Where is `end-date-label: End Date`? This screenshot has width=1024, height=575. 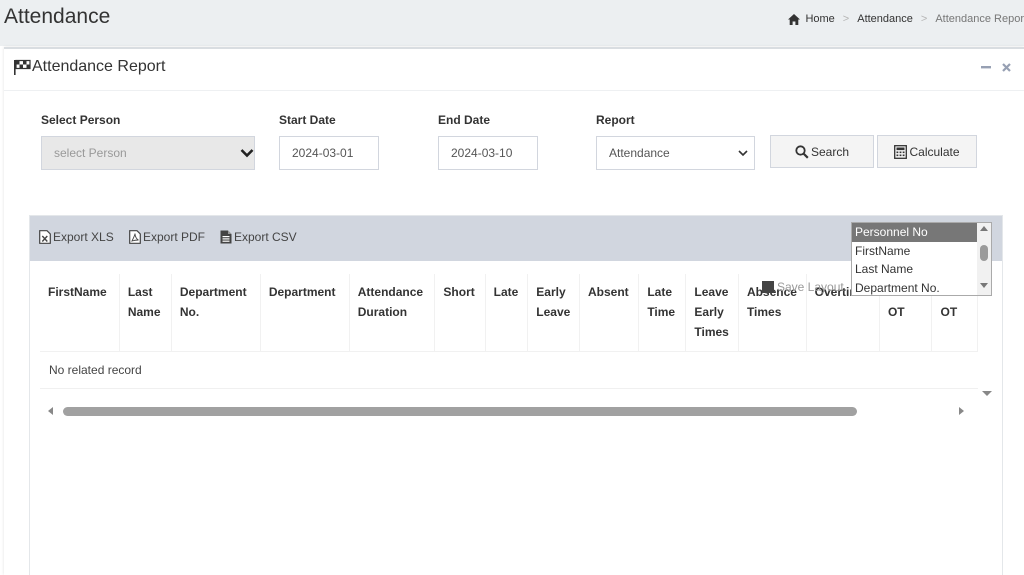 end-date-label: End Date is located at coordinates (464, 120).